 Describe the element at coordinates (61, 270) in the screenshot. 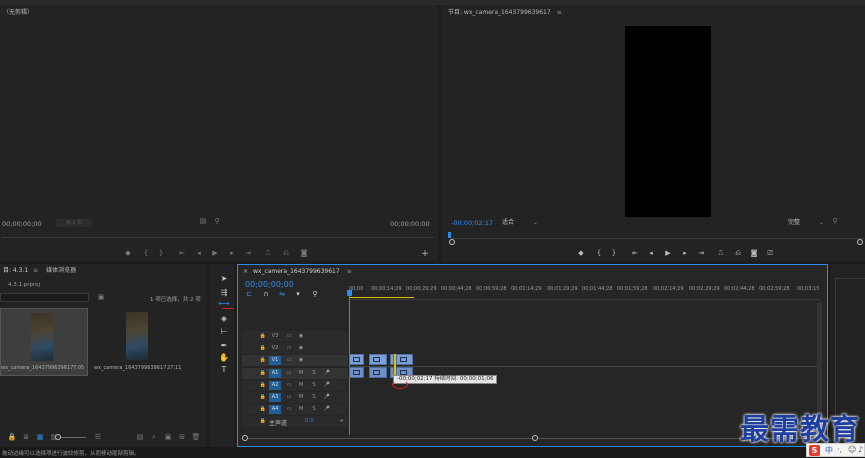

I see `tab-media-browser: 媒体浏览器` at that location.